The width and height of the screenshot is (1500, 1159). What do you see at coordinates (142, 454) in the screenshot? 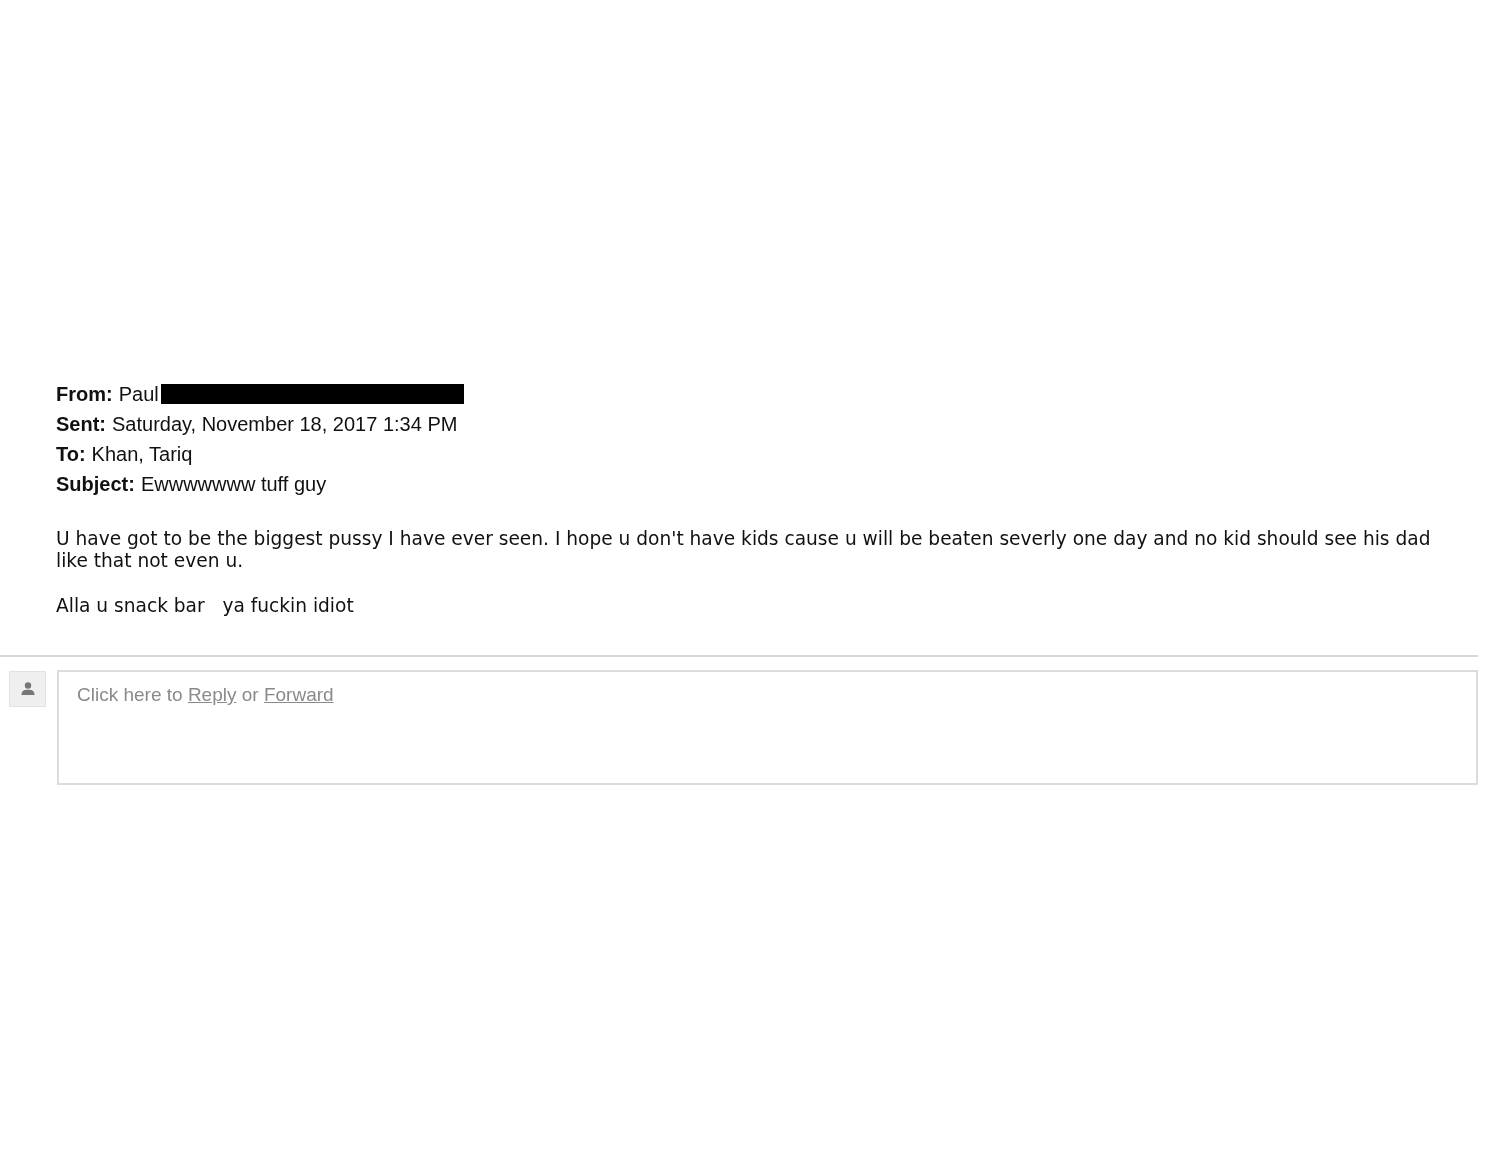
I see `header-value: Khan, Tariq` at bounding box center [142, 454].